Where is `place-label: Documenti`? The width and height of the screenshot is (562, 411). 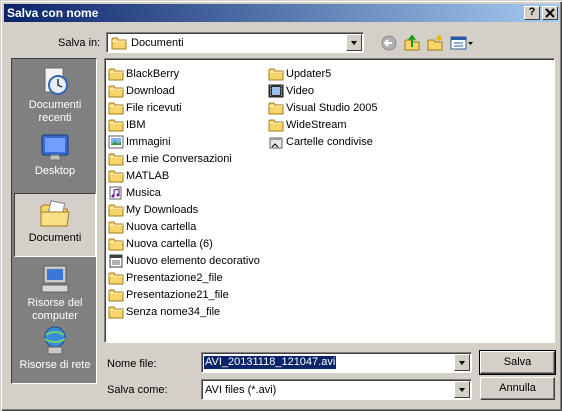
place-label: Documenti is located at coordinates (55, 238).